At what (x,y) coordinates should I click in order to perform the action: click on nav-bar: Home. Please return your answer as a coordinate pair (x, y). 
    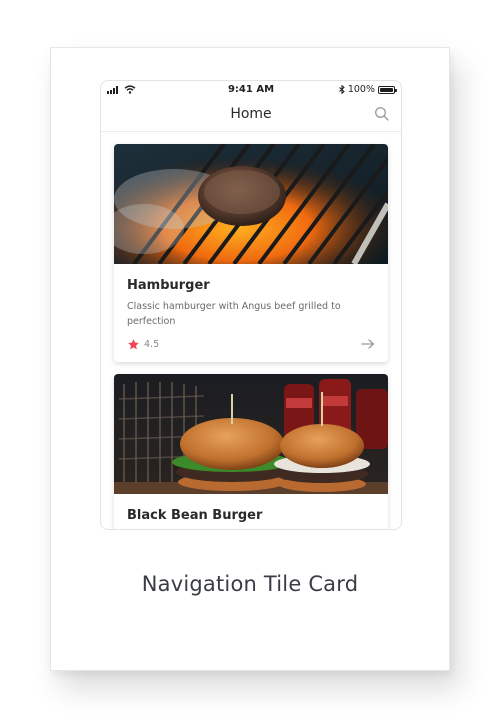
    Looking at the image, I should click on (251, 115).